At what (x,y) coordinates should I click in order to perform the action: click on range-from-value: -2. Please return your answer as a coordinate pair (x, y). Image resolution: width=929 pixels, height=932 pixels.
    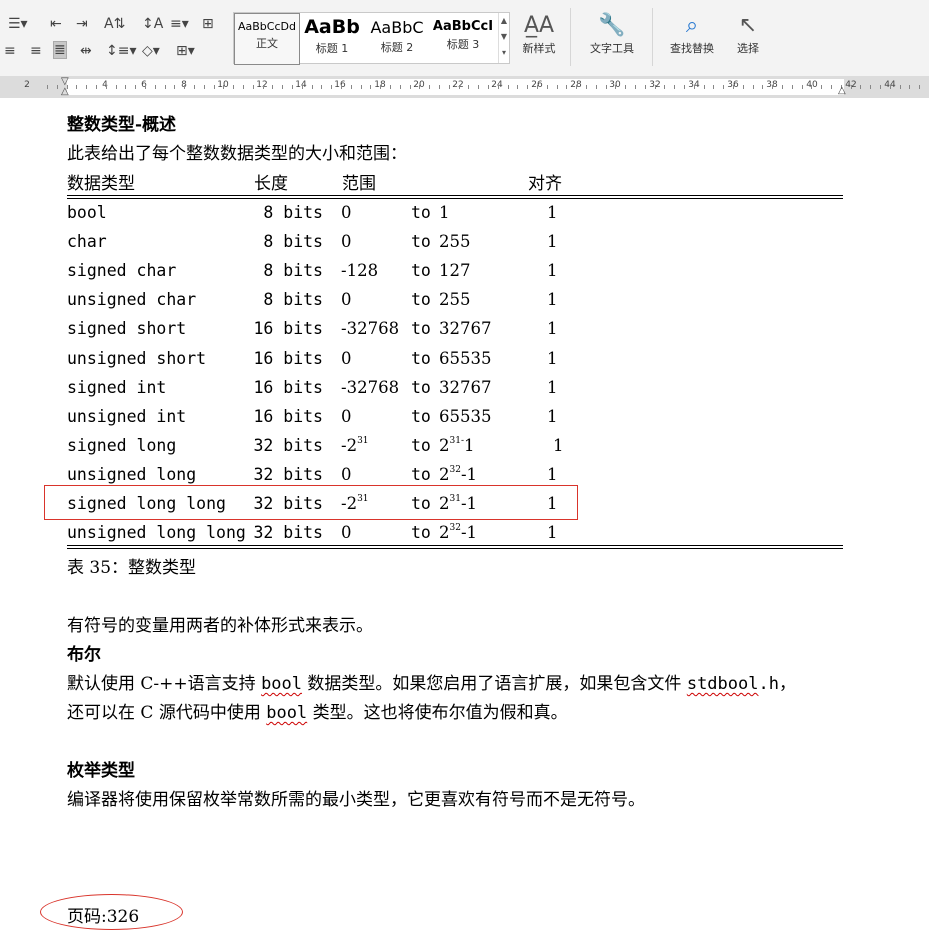
    Looking at the image, I should click on (349, 445).